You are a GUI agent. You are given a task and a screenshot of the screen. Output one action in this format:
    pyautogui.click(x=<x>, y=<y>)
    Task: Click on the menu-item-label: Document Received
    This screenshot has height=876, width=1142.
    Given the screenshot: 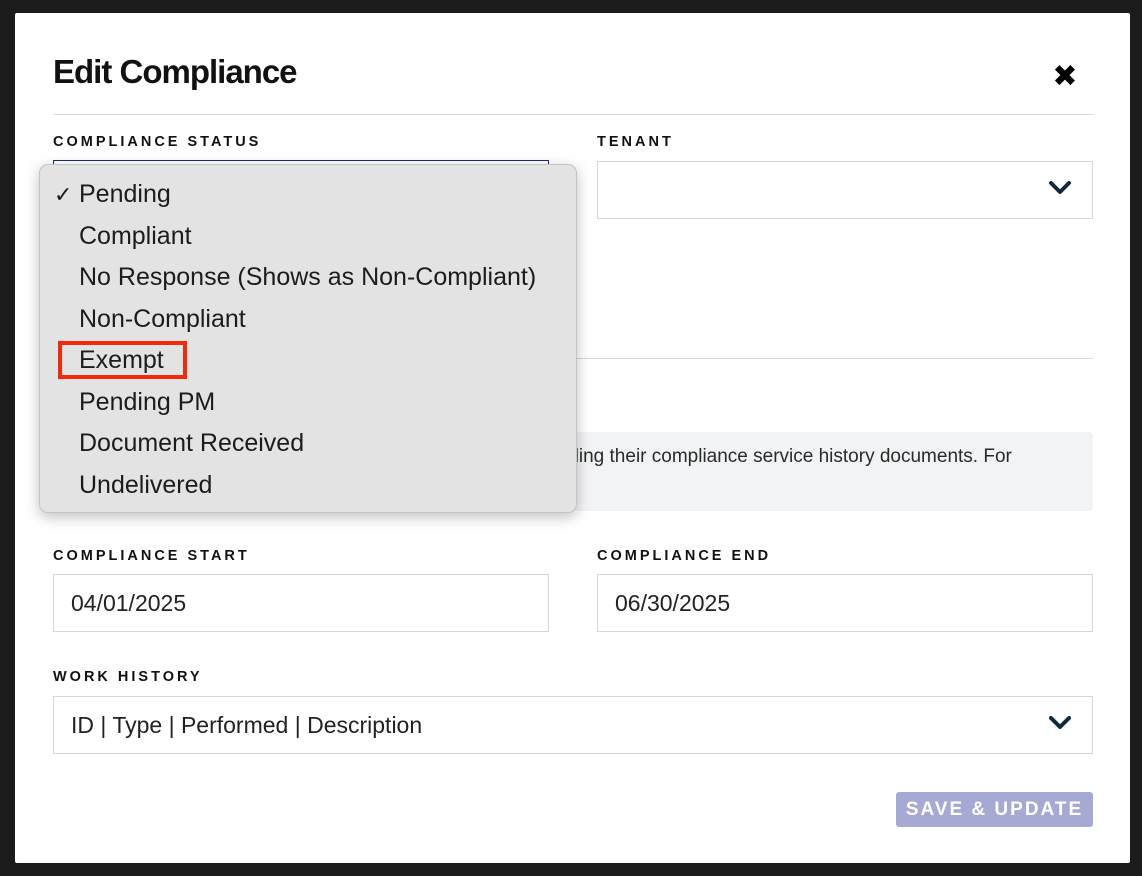 What is the action you would take?
    pyautogui.click(x=192, y=443)
    